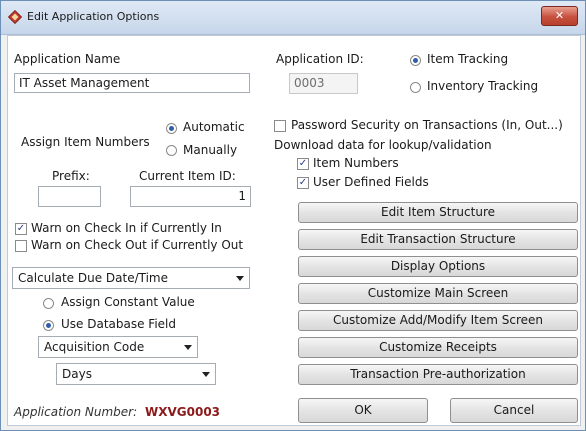  Describe the element at coordinates (438, 293) in the screenshot. I see `customize-main-screen-button: Customize Main Screen` at that location.